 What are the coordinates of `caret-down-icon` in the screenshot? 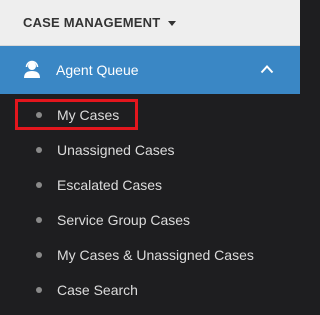 It's located at (172, 23).